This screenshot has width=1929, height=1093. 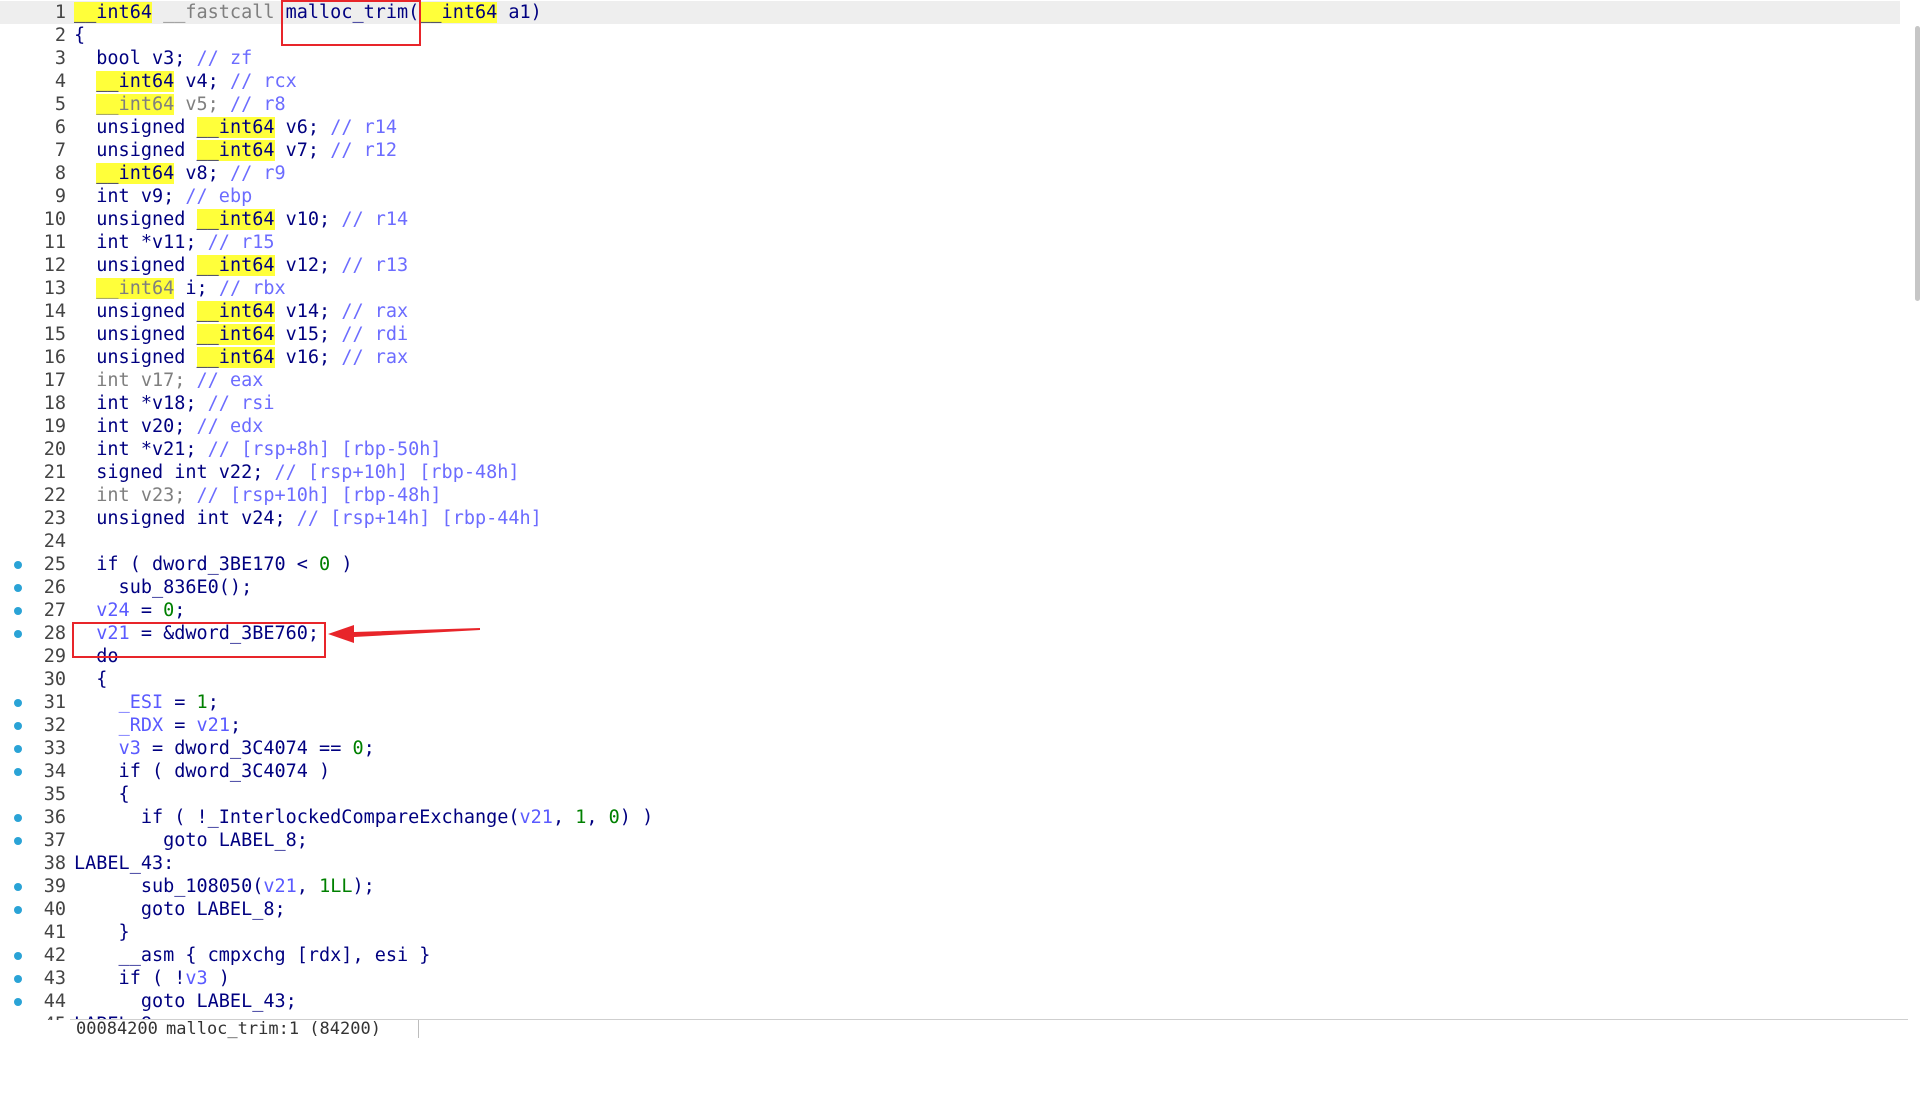 I want to click on code-line: 4 __int64 v4; // rcx, so click(x=950, y=81).